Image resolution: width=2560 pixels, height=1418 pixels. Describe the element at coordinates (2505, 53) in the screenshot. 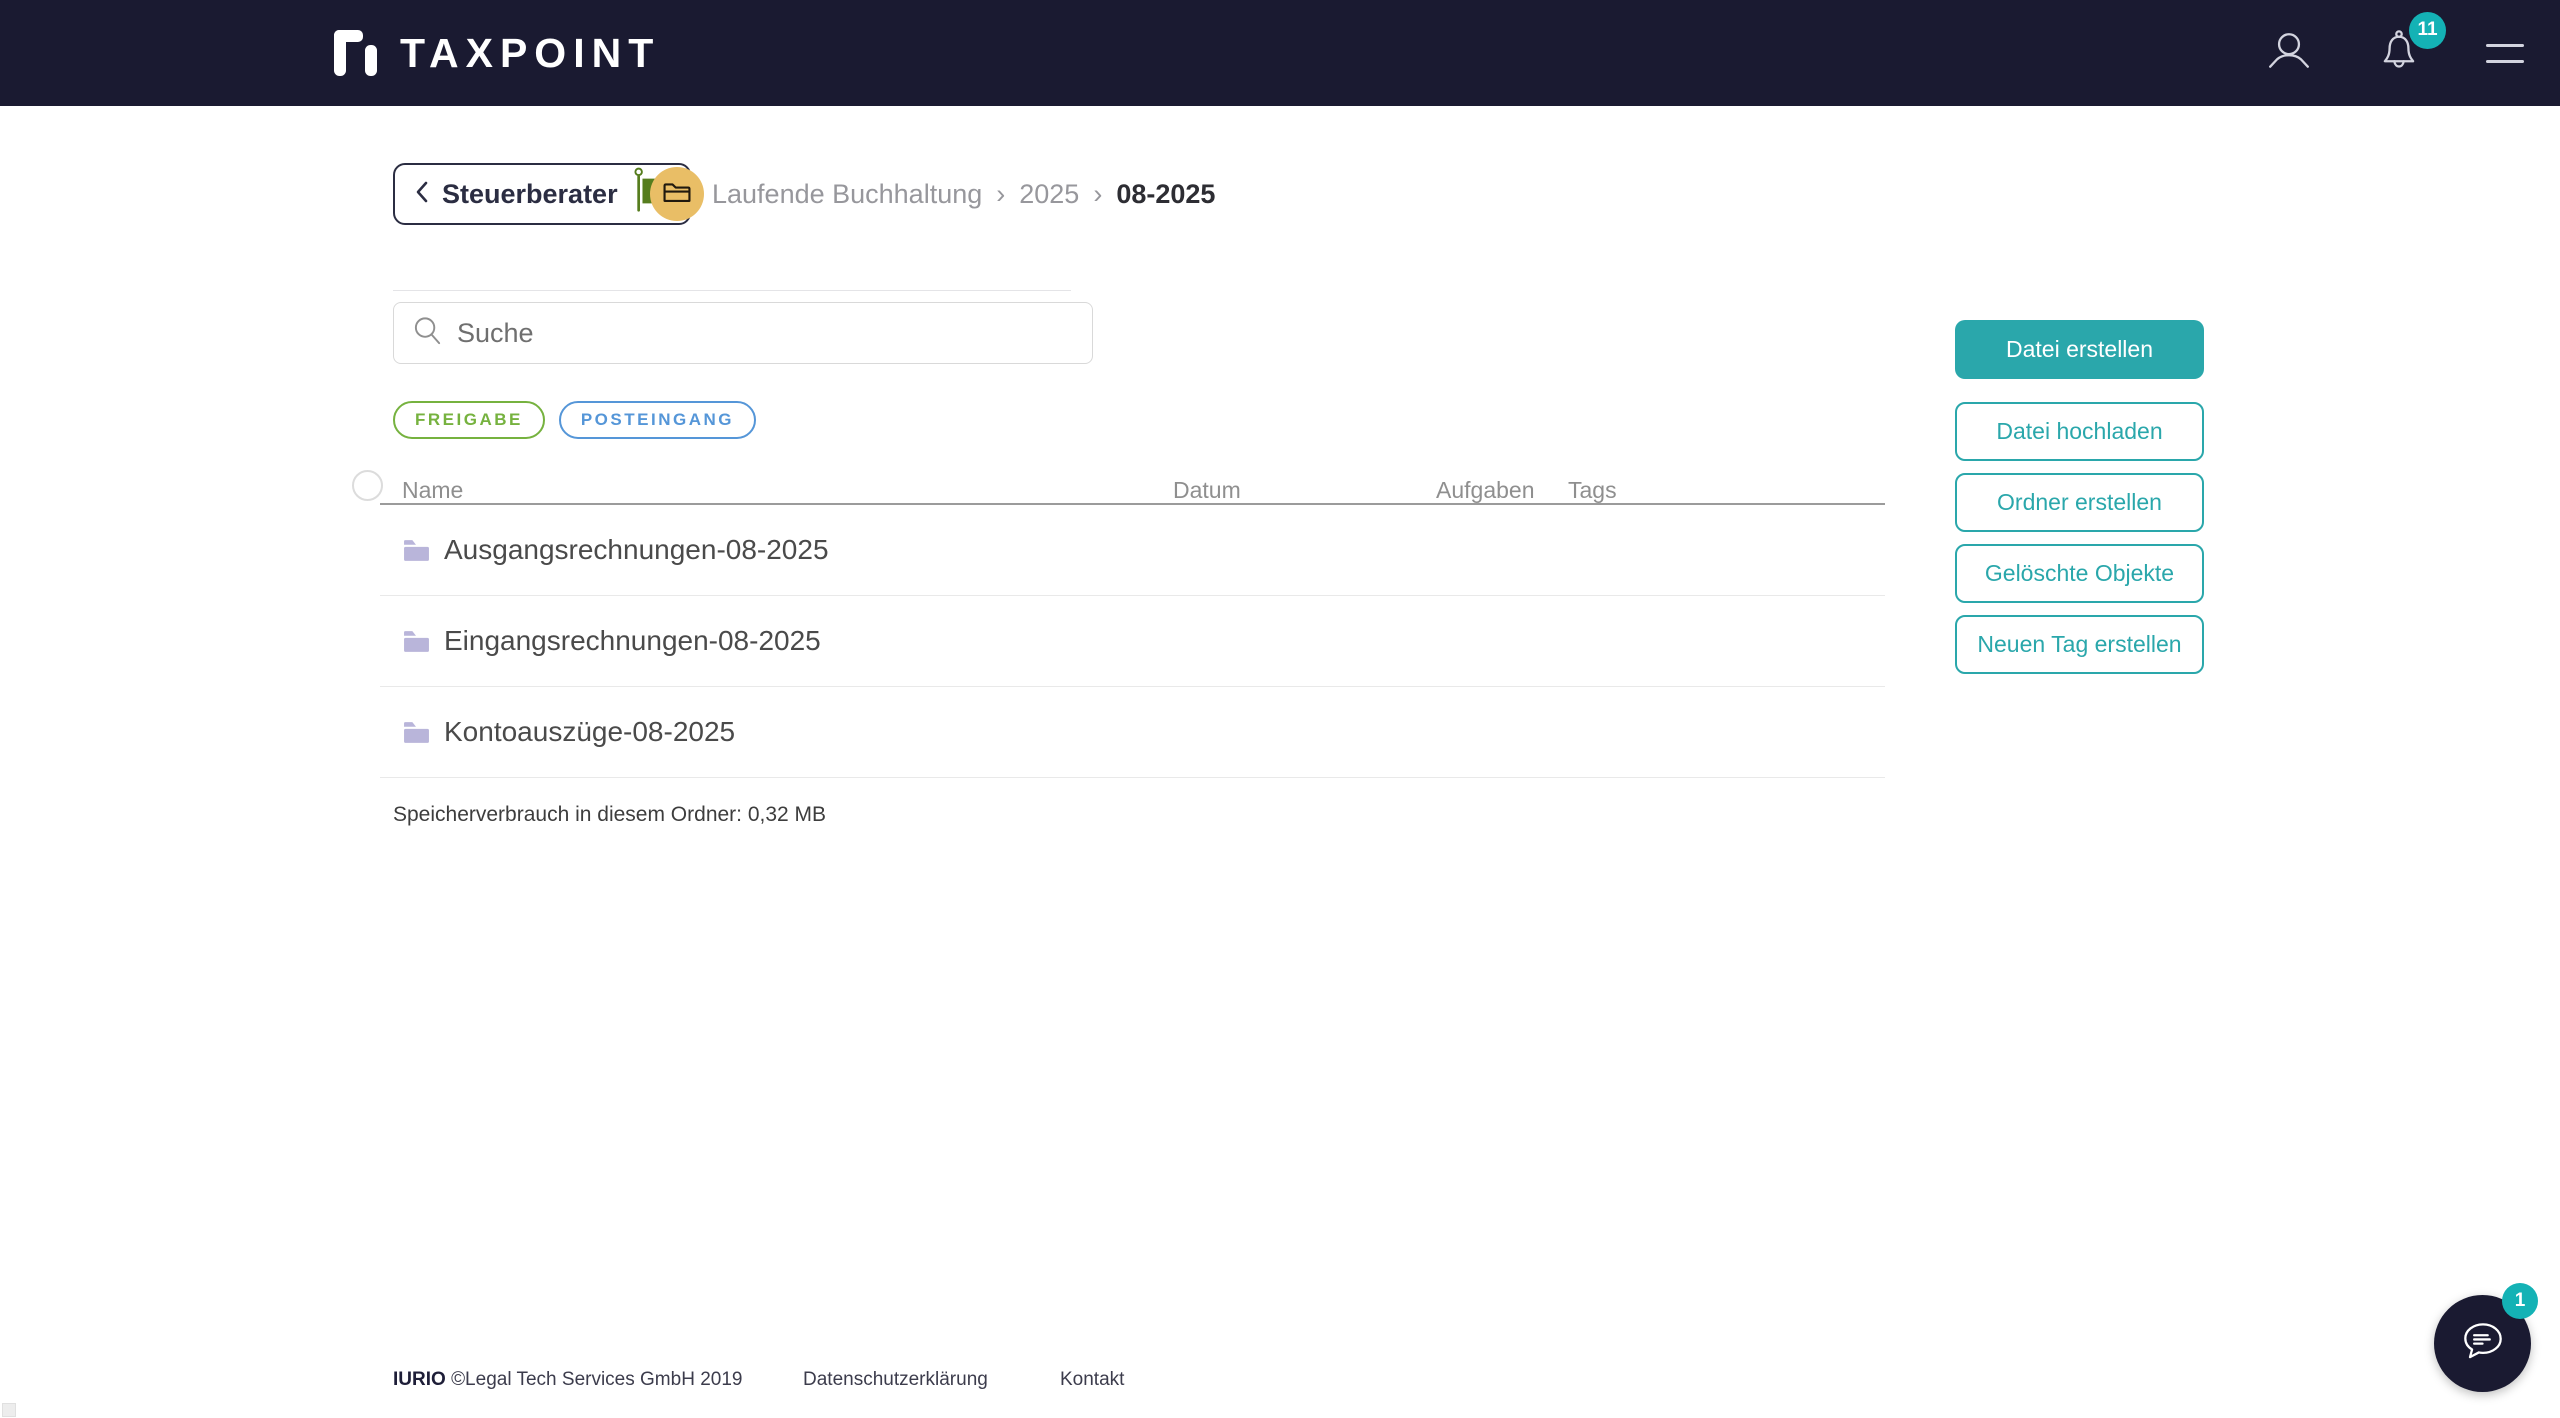

I see `main-menu-button` at that location.